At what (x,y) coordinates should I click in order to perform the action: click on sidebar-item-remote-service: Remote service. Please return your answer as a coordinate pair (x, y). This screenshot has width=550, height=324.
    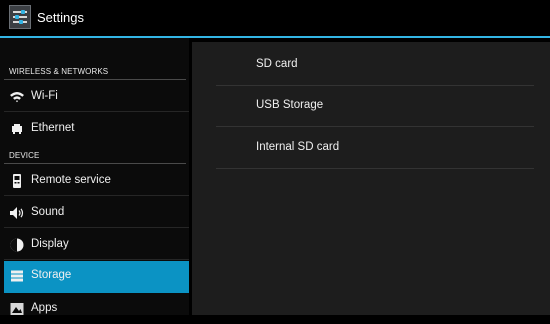
    Looking at the image, I should click on (96, 181).